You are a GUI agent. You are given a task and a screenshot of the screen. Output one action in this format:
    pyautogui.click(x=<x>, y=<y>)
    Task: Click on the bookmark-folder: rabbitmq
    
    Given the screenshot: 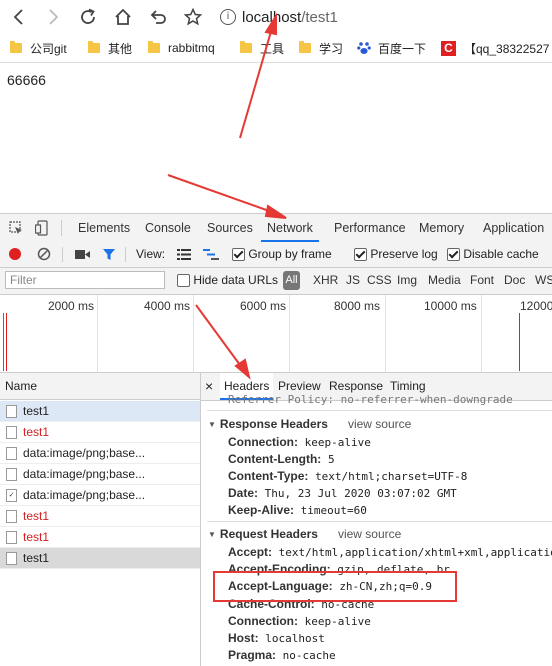 What is the action you would take?
    pyautogui.click(x=181, y=48)
    